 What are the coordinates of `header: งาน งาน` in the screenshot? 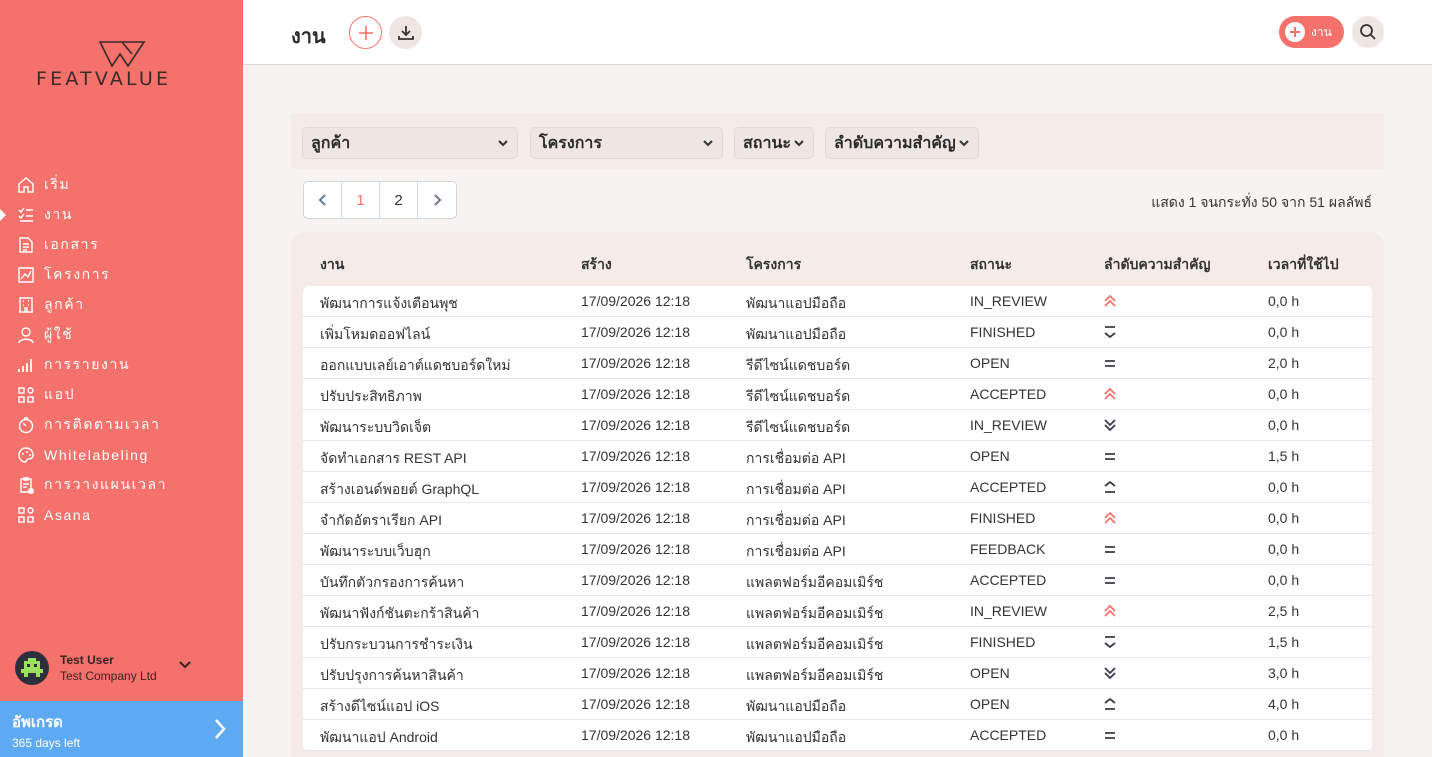 It's located at (837, 32).